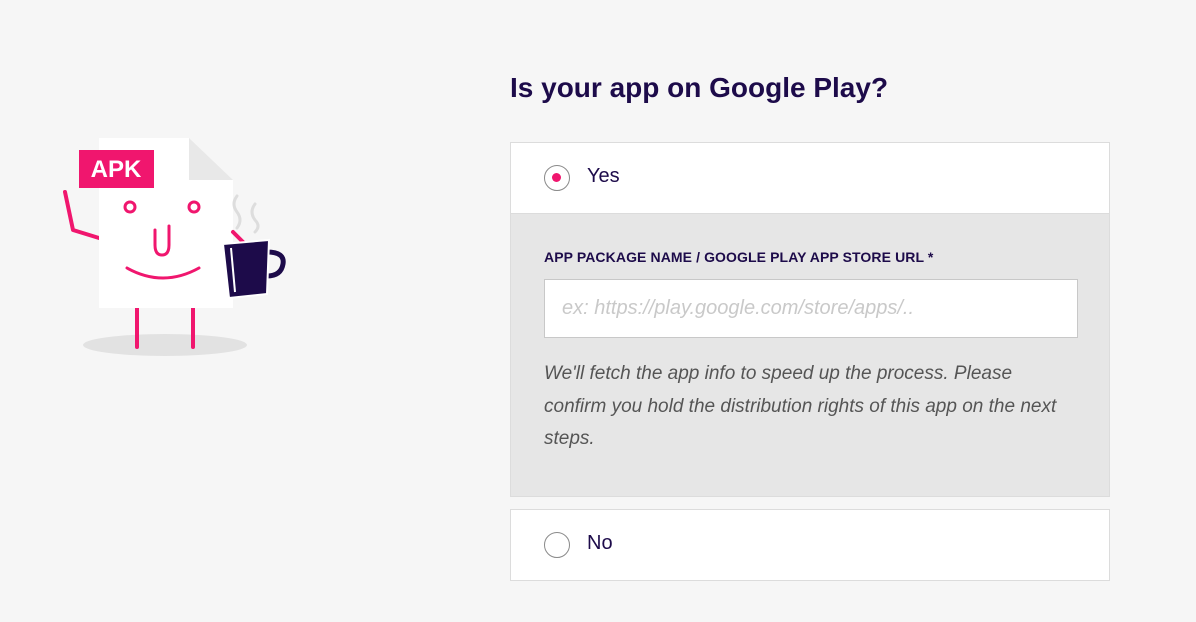 Image resolution: width=1196 pixels, height=622 pixels. I want to click on coffee-mug-icon, so click(246, 269).